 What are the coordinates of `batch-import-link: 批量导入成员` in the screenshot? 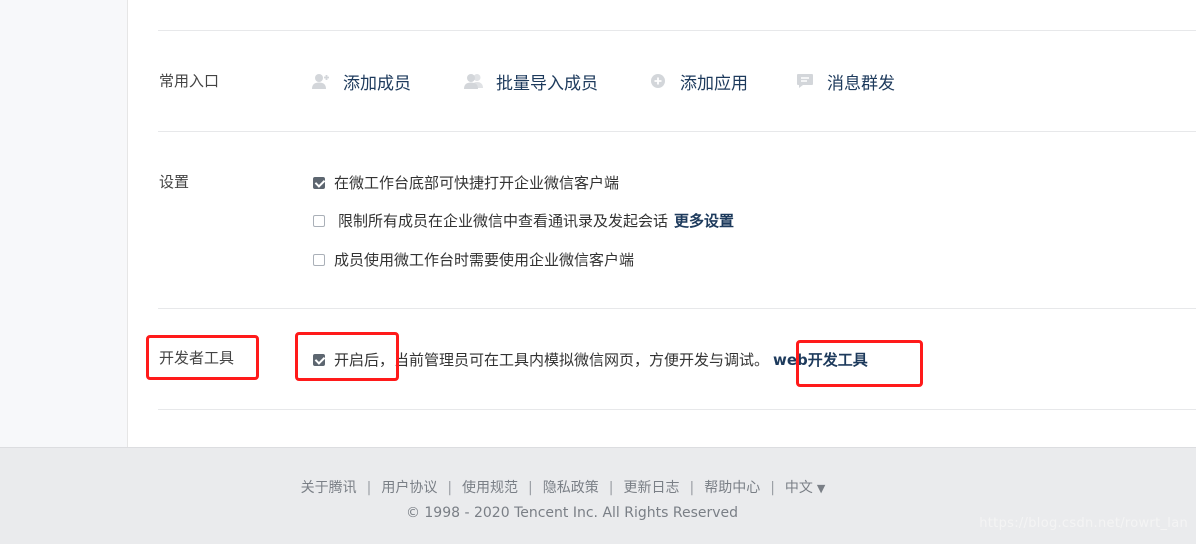 It's located at (531, 81).